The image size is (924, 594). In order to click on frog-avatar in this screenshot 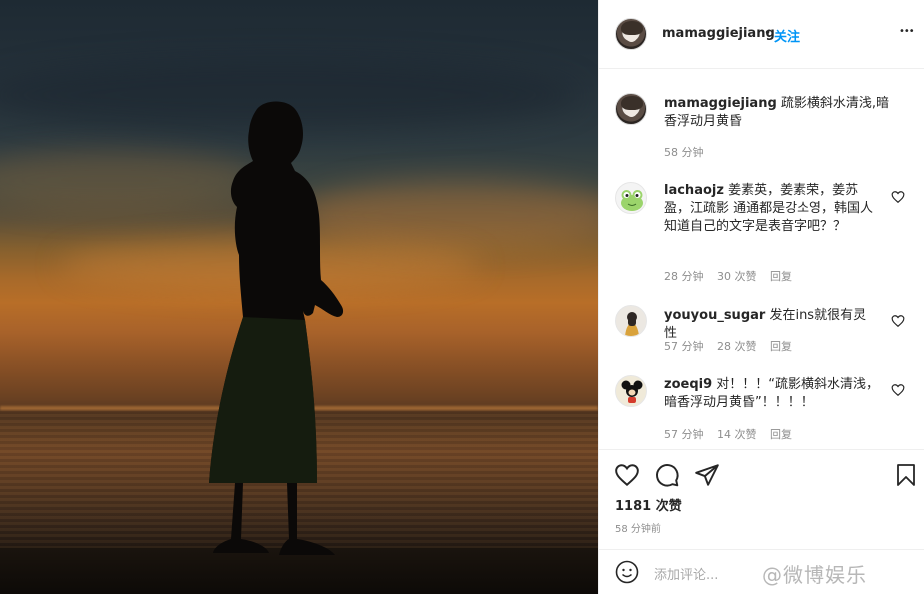, I will do `click(631, 198)`.